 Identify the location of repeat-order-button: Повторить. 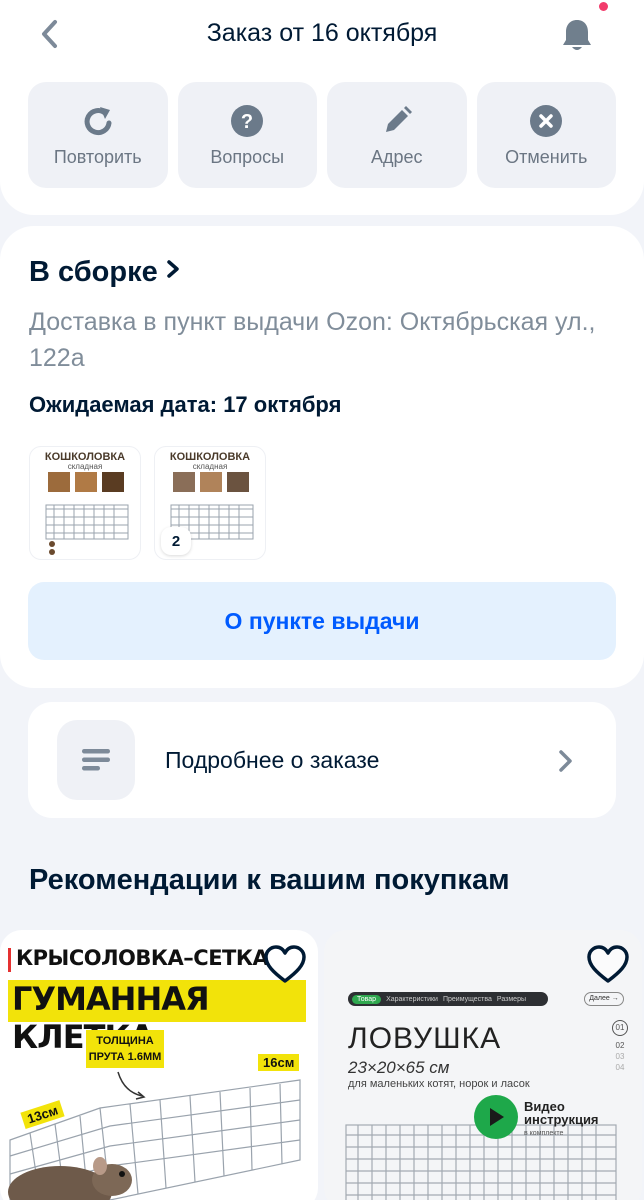
(98, 135).